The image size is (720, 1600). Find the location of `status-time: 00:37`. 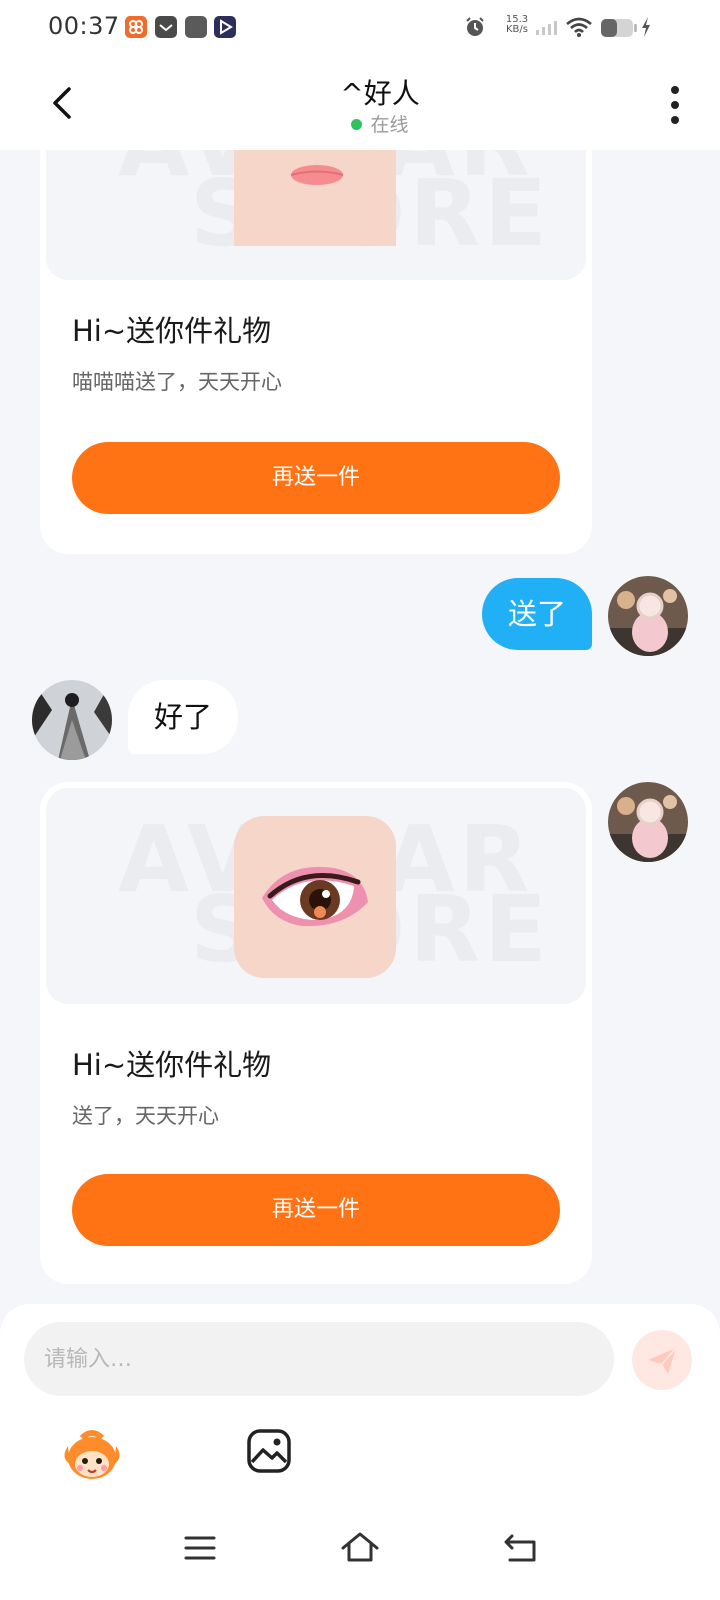

status-time: 00:37 is located at coordinates (84, 26).